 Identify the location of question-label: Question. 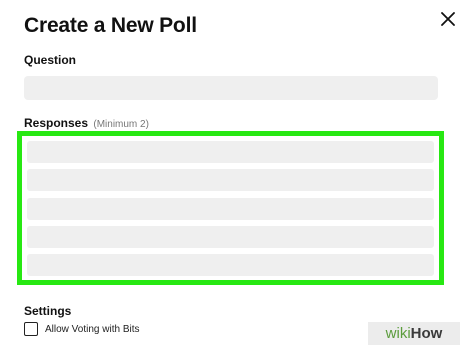
(50, 60).